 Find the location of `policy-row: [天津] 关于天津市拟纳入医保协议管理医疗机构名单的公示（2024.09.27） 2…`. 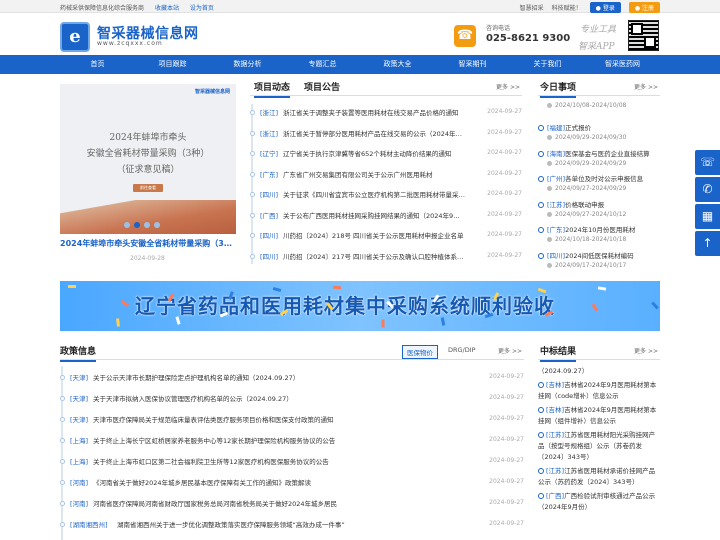

policy-row: [天津] 关于天津市拟纳入医保协议管理医疗机构名单的公示（2024.09.27） 2… is located at coordinates (292, 399).